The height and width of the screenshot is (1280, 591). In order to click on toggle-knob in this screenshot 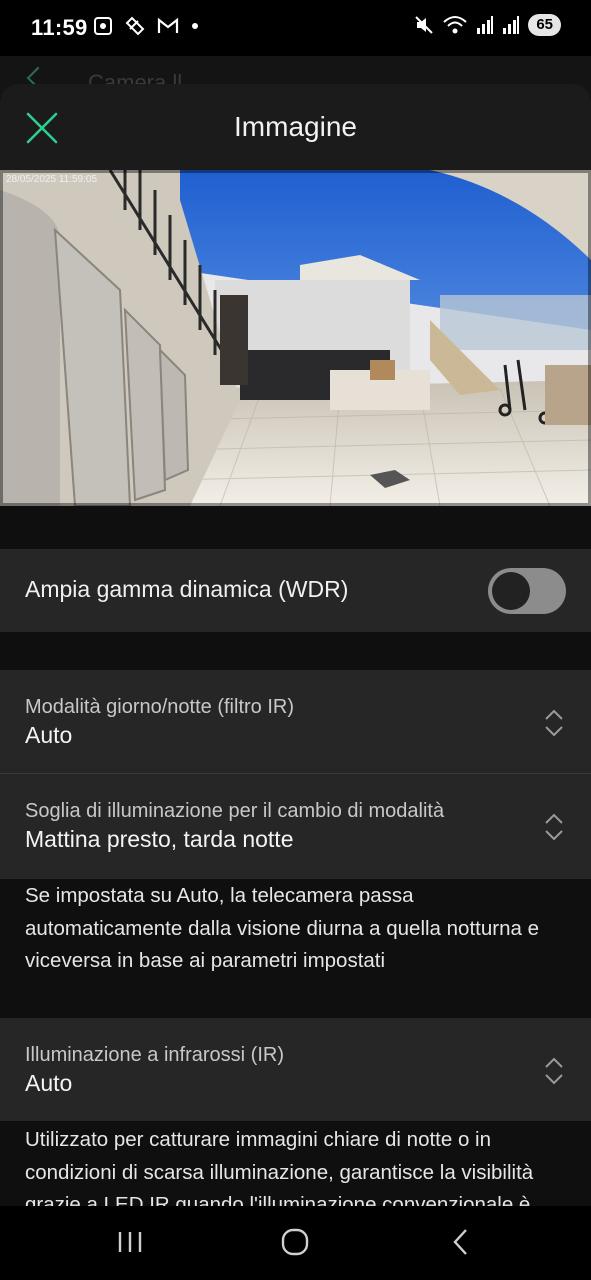, I will do `click(511, 591)`.